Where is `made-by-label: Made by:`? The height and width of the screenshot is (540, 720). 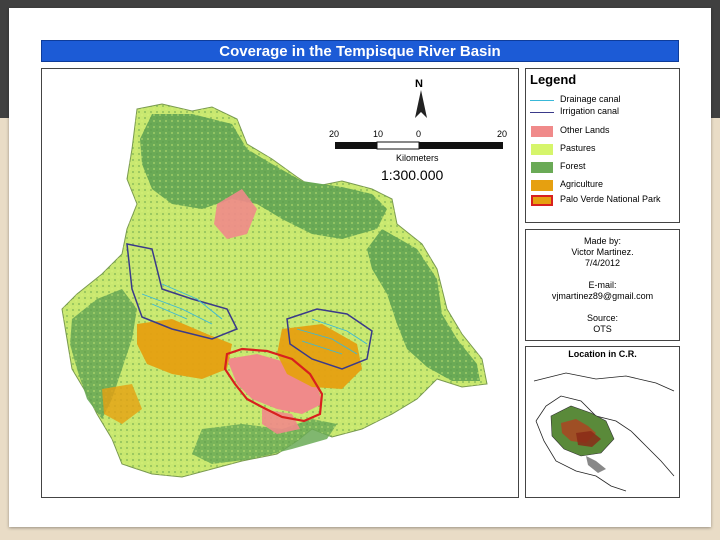
made-by-label: Made by: is located at coordinates (602, 241).